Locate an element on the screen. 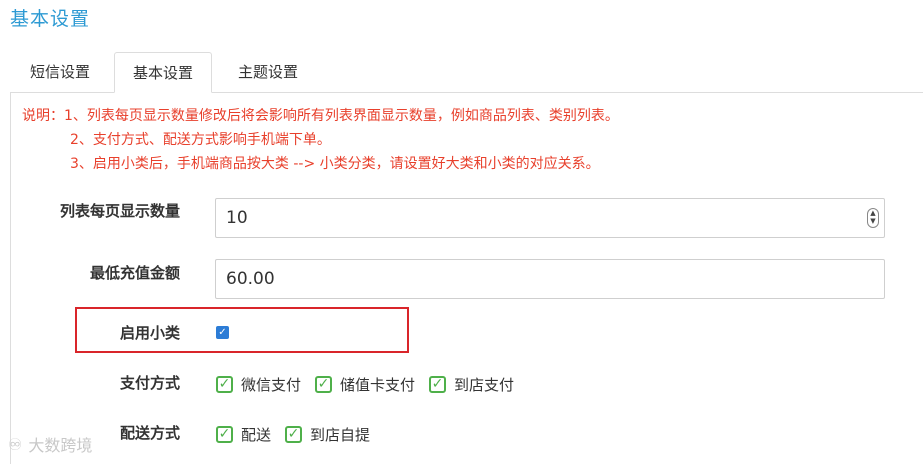 The image size is (923, 464). payment-option-label: 储值卡支付 is located at coordinates (378, 385).